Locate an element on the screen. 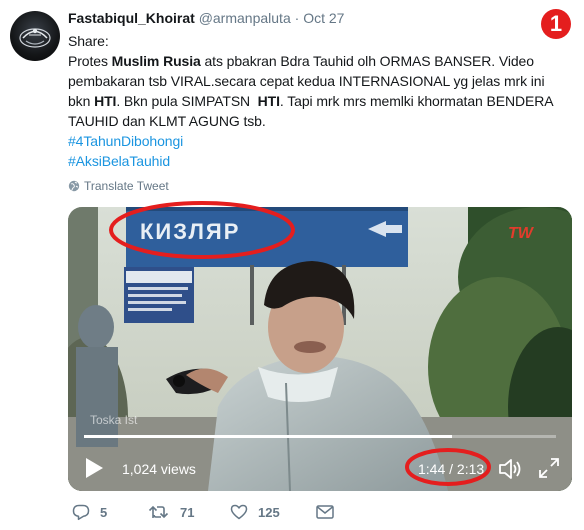 The width and height of the screenshot is (584, 530). avatar is located at coordinates (35, 36).